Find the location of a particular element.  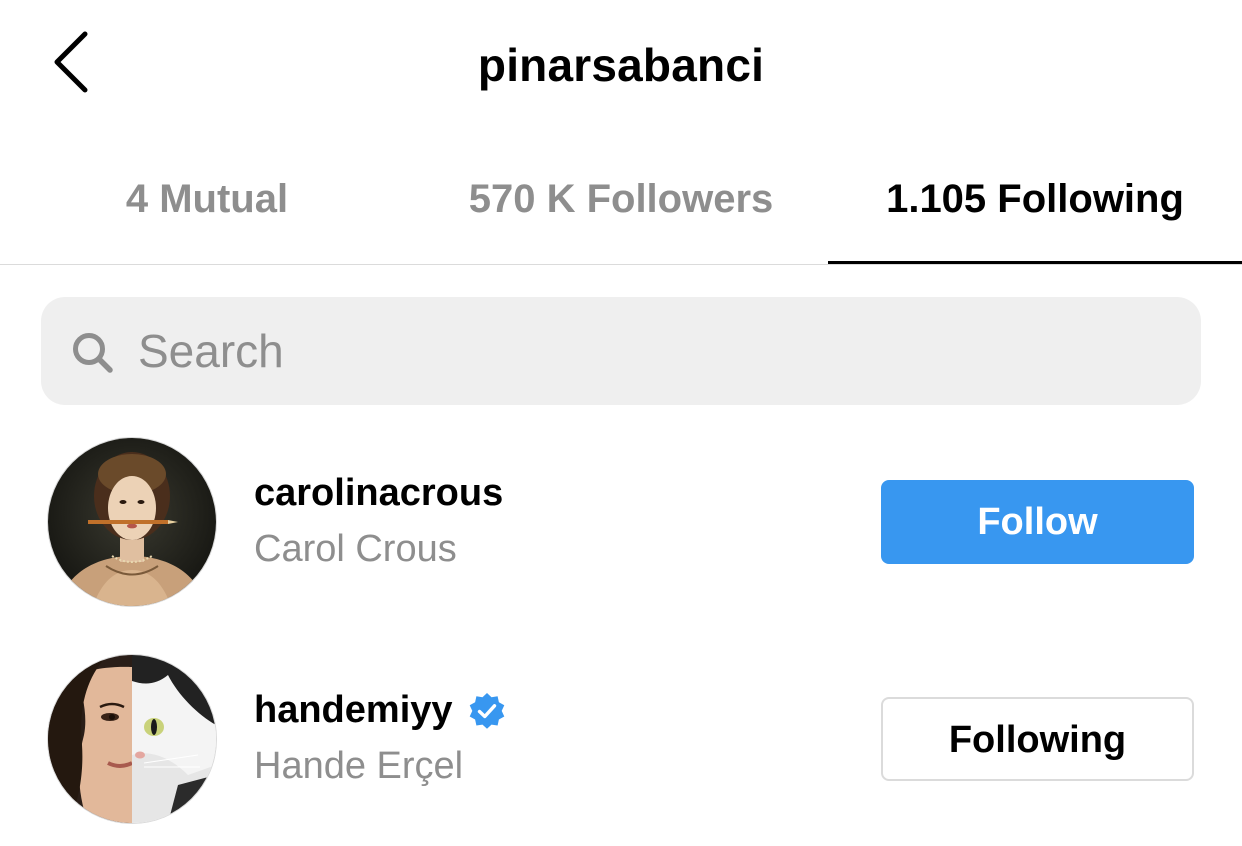

full-name: Hande Erçel is located at coordinates (359, 766).